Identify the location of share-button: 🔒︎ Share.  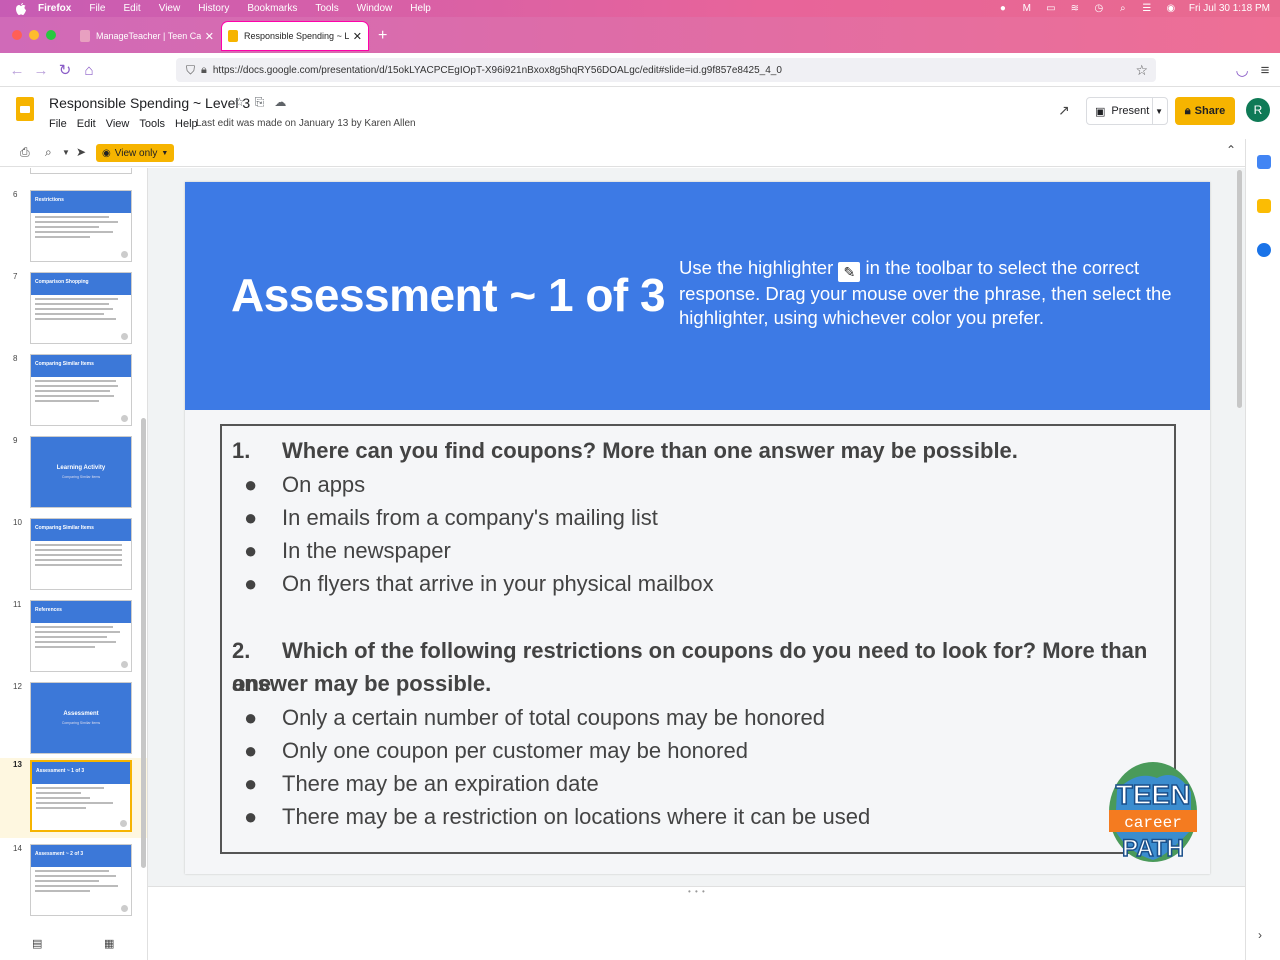
(1205, 111).